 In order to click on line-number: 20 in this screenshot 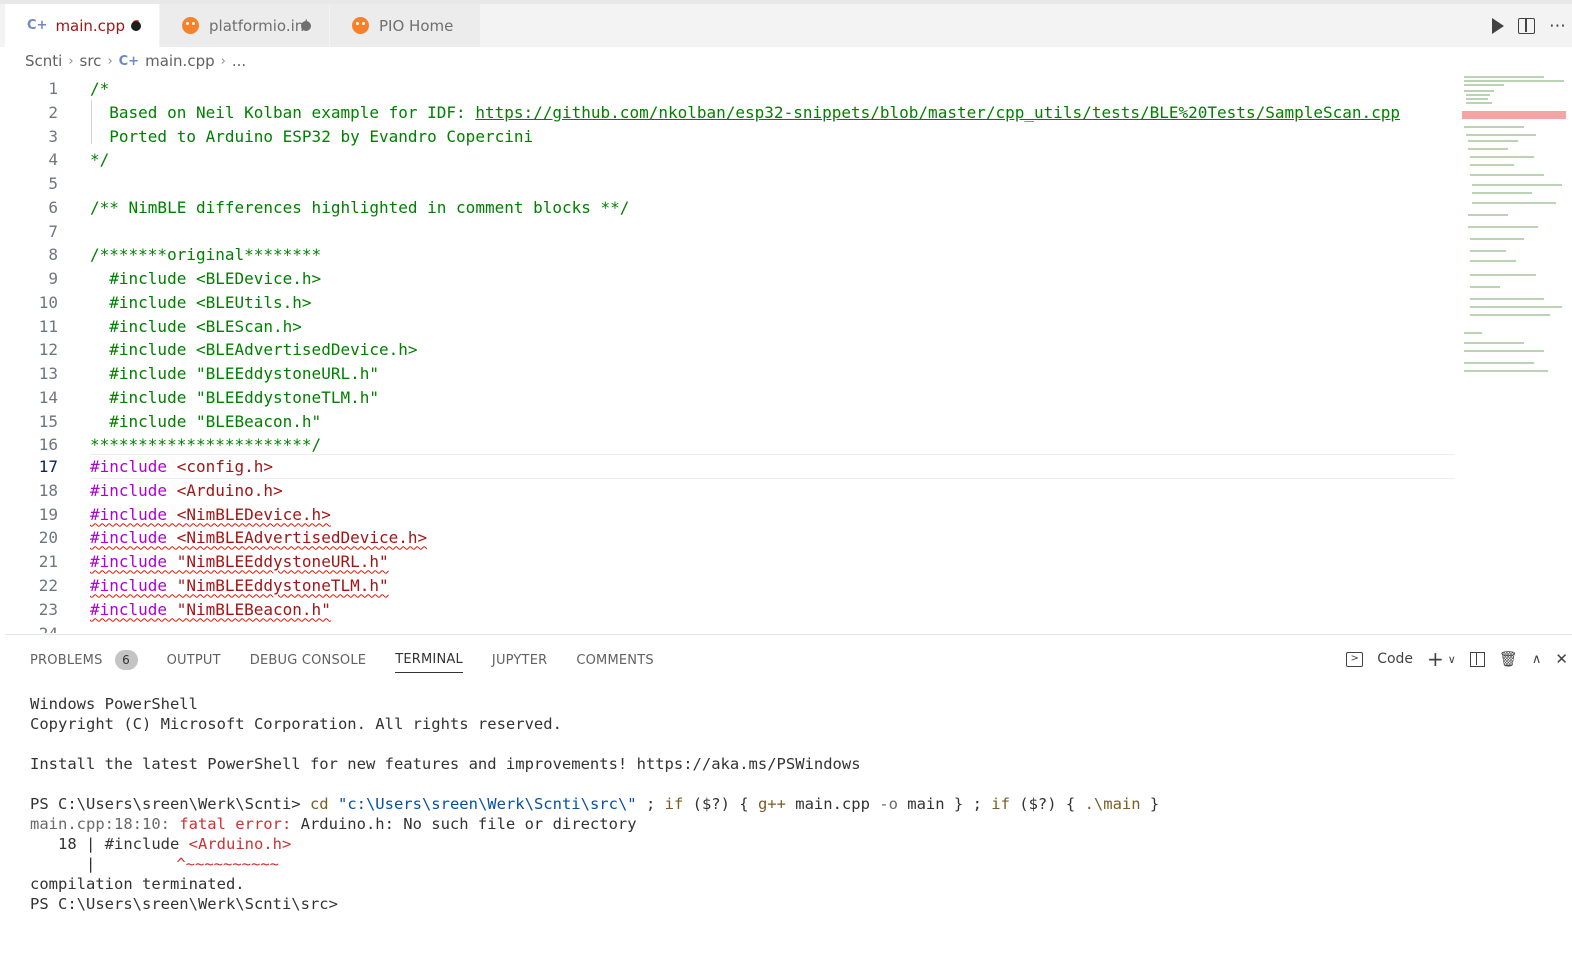, I will do `click(48, 537)`.